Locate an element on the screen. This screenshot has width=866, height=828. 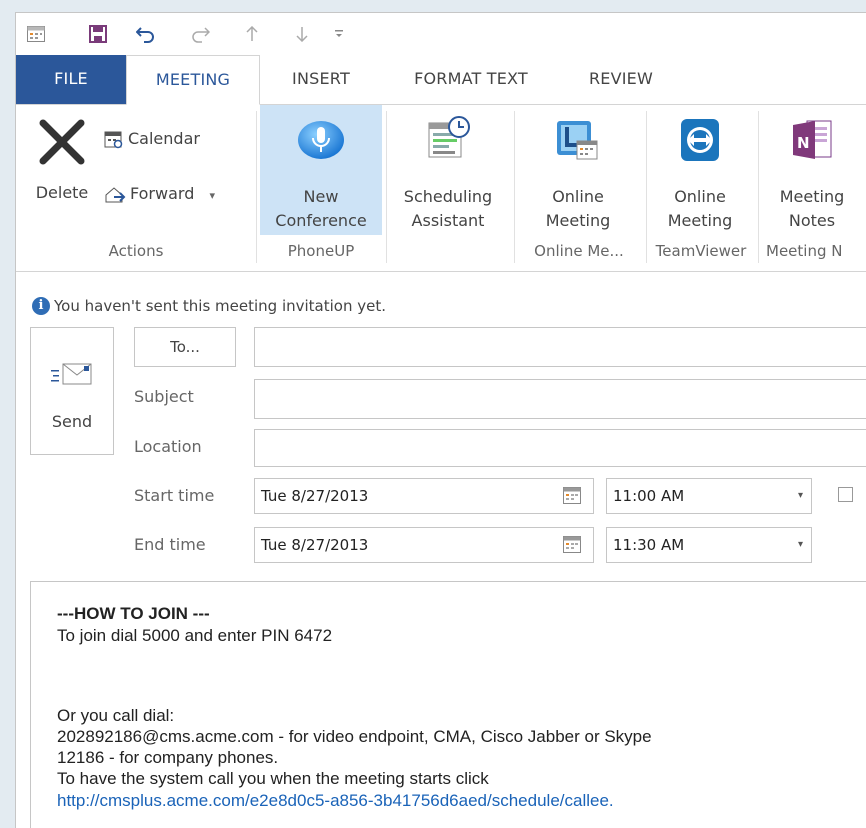
send-label: Send is located at coordinates (72, 421).